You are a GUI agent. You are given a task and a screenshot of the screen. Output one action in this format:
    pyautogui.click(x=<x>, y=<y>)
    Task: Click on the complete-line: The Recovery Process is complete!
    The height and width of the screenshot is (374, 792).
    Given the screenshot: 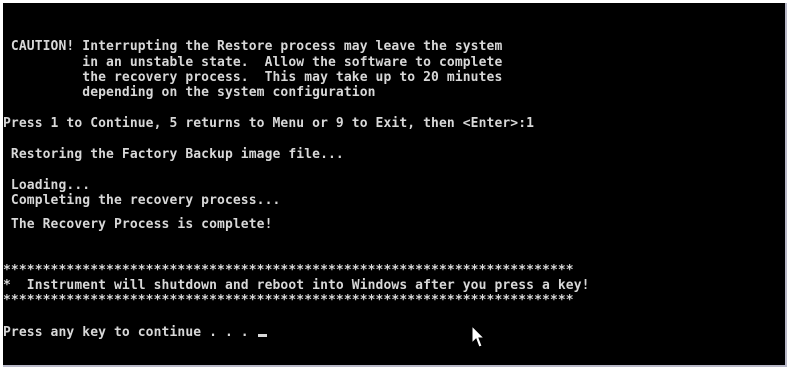 What is the action you would take?
    pyautogui.click(x=138, y=224)
    